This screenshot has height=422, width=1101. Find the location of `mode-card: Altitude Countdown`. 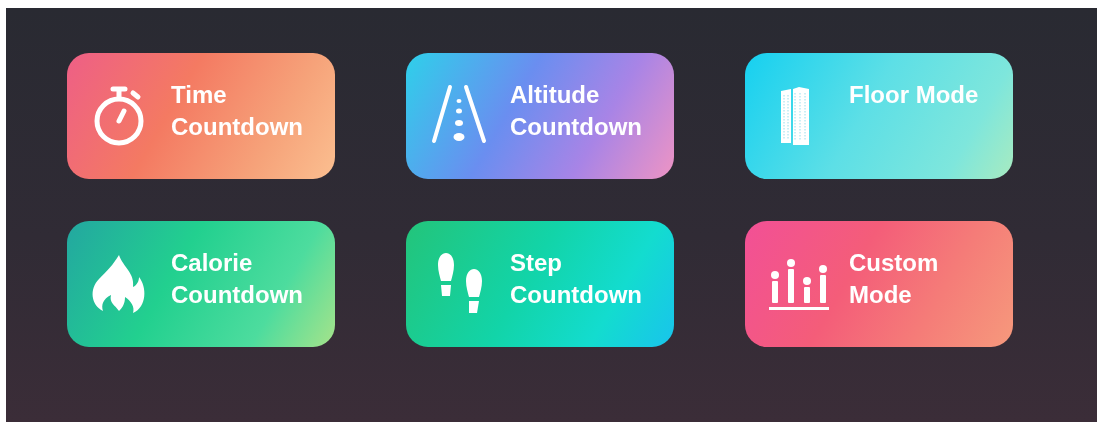

mode-card: Altitude Countdown is located at coordinates (540, 116).